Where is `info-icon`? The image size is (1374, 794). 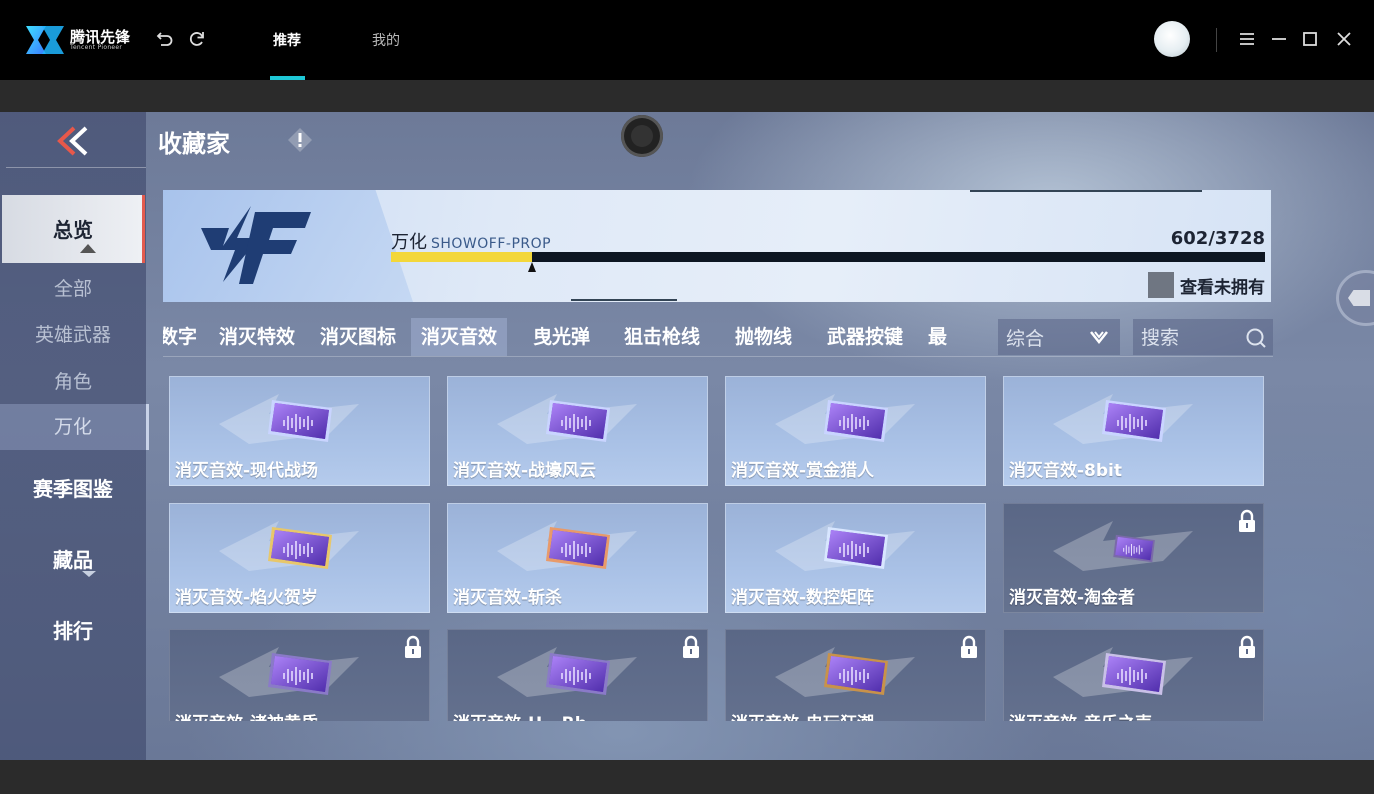 info-icon is located at coordinates (300, 140).